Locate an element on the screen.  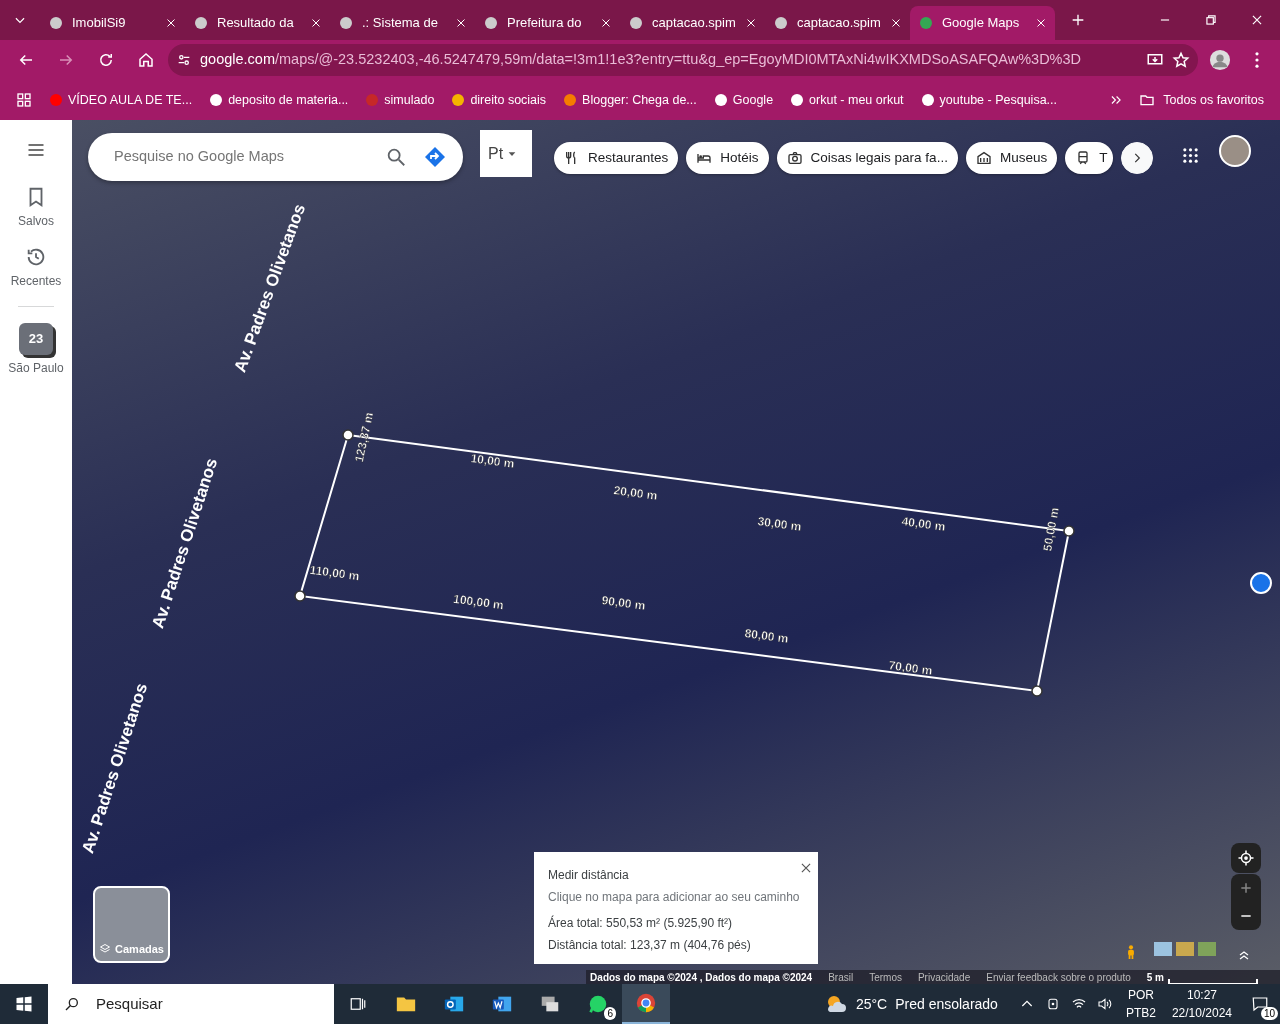
star-icon is located at coordinates (1181, 60).